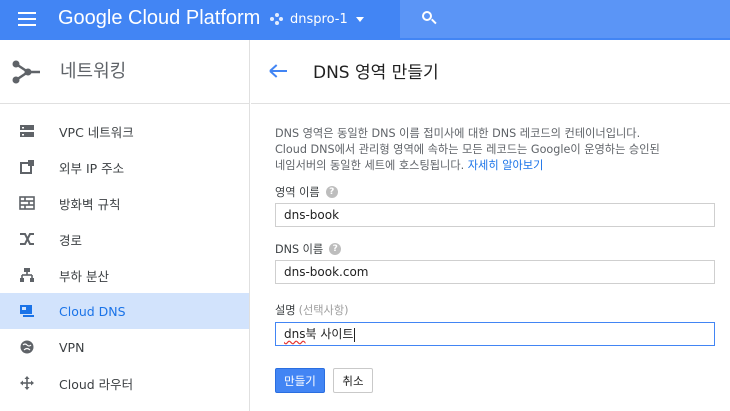 This screenshot has width=730, height=411. Describe the element at coordinates (376, 73) in the screenshot. I see `page-title: DNS 영역 만들기` at that location.